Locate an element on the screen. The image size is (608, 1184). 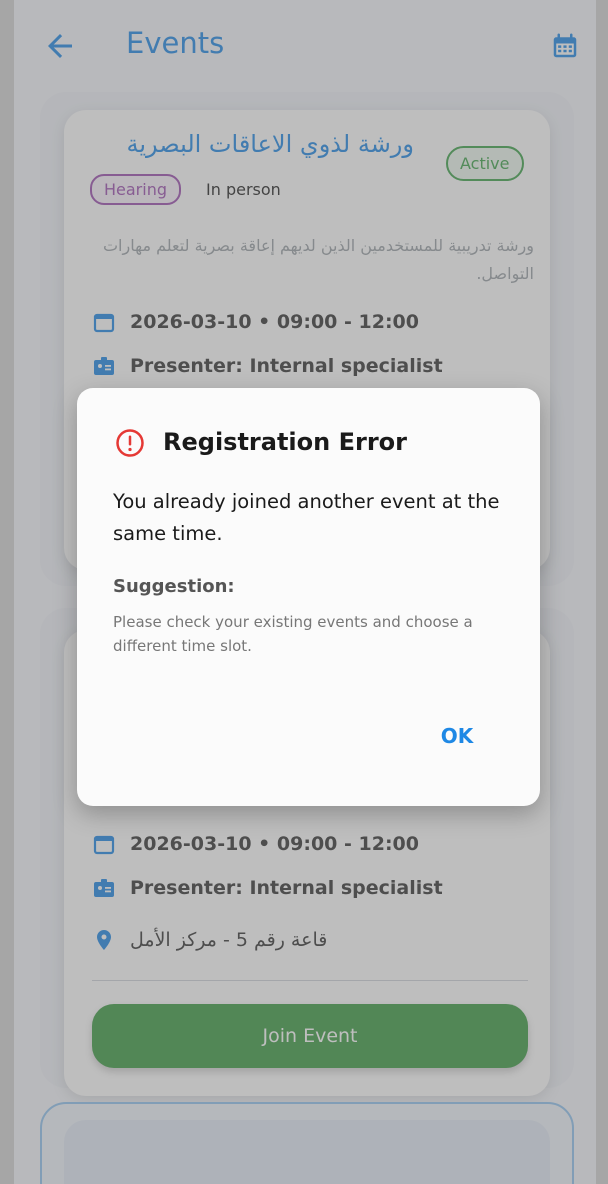
error-icon is located at coordinates (130, 443).